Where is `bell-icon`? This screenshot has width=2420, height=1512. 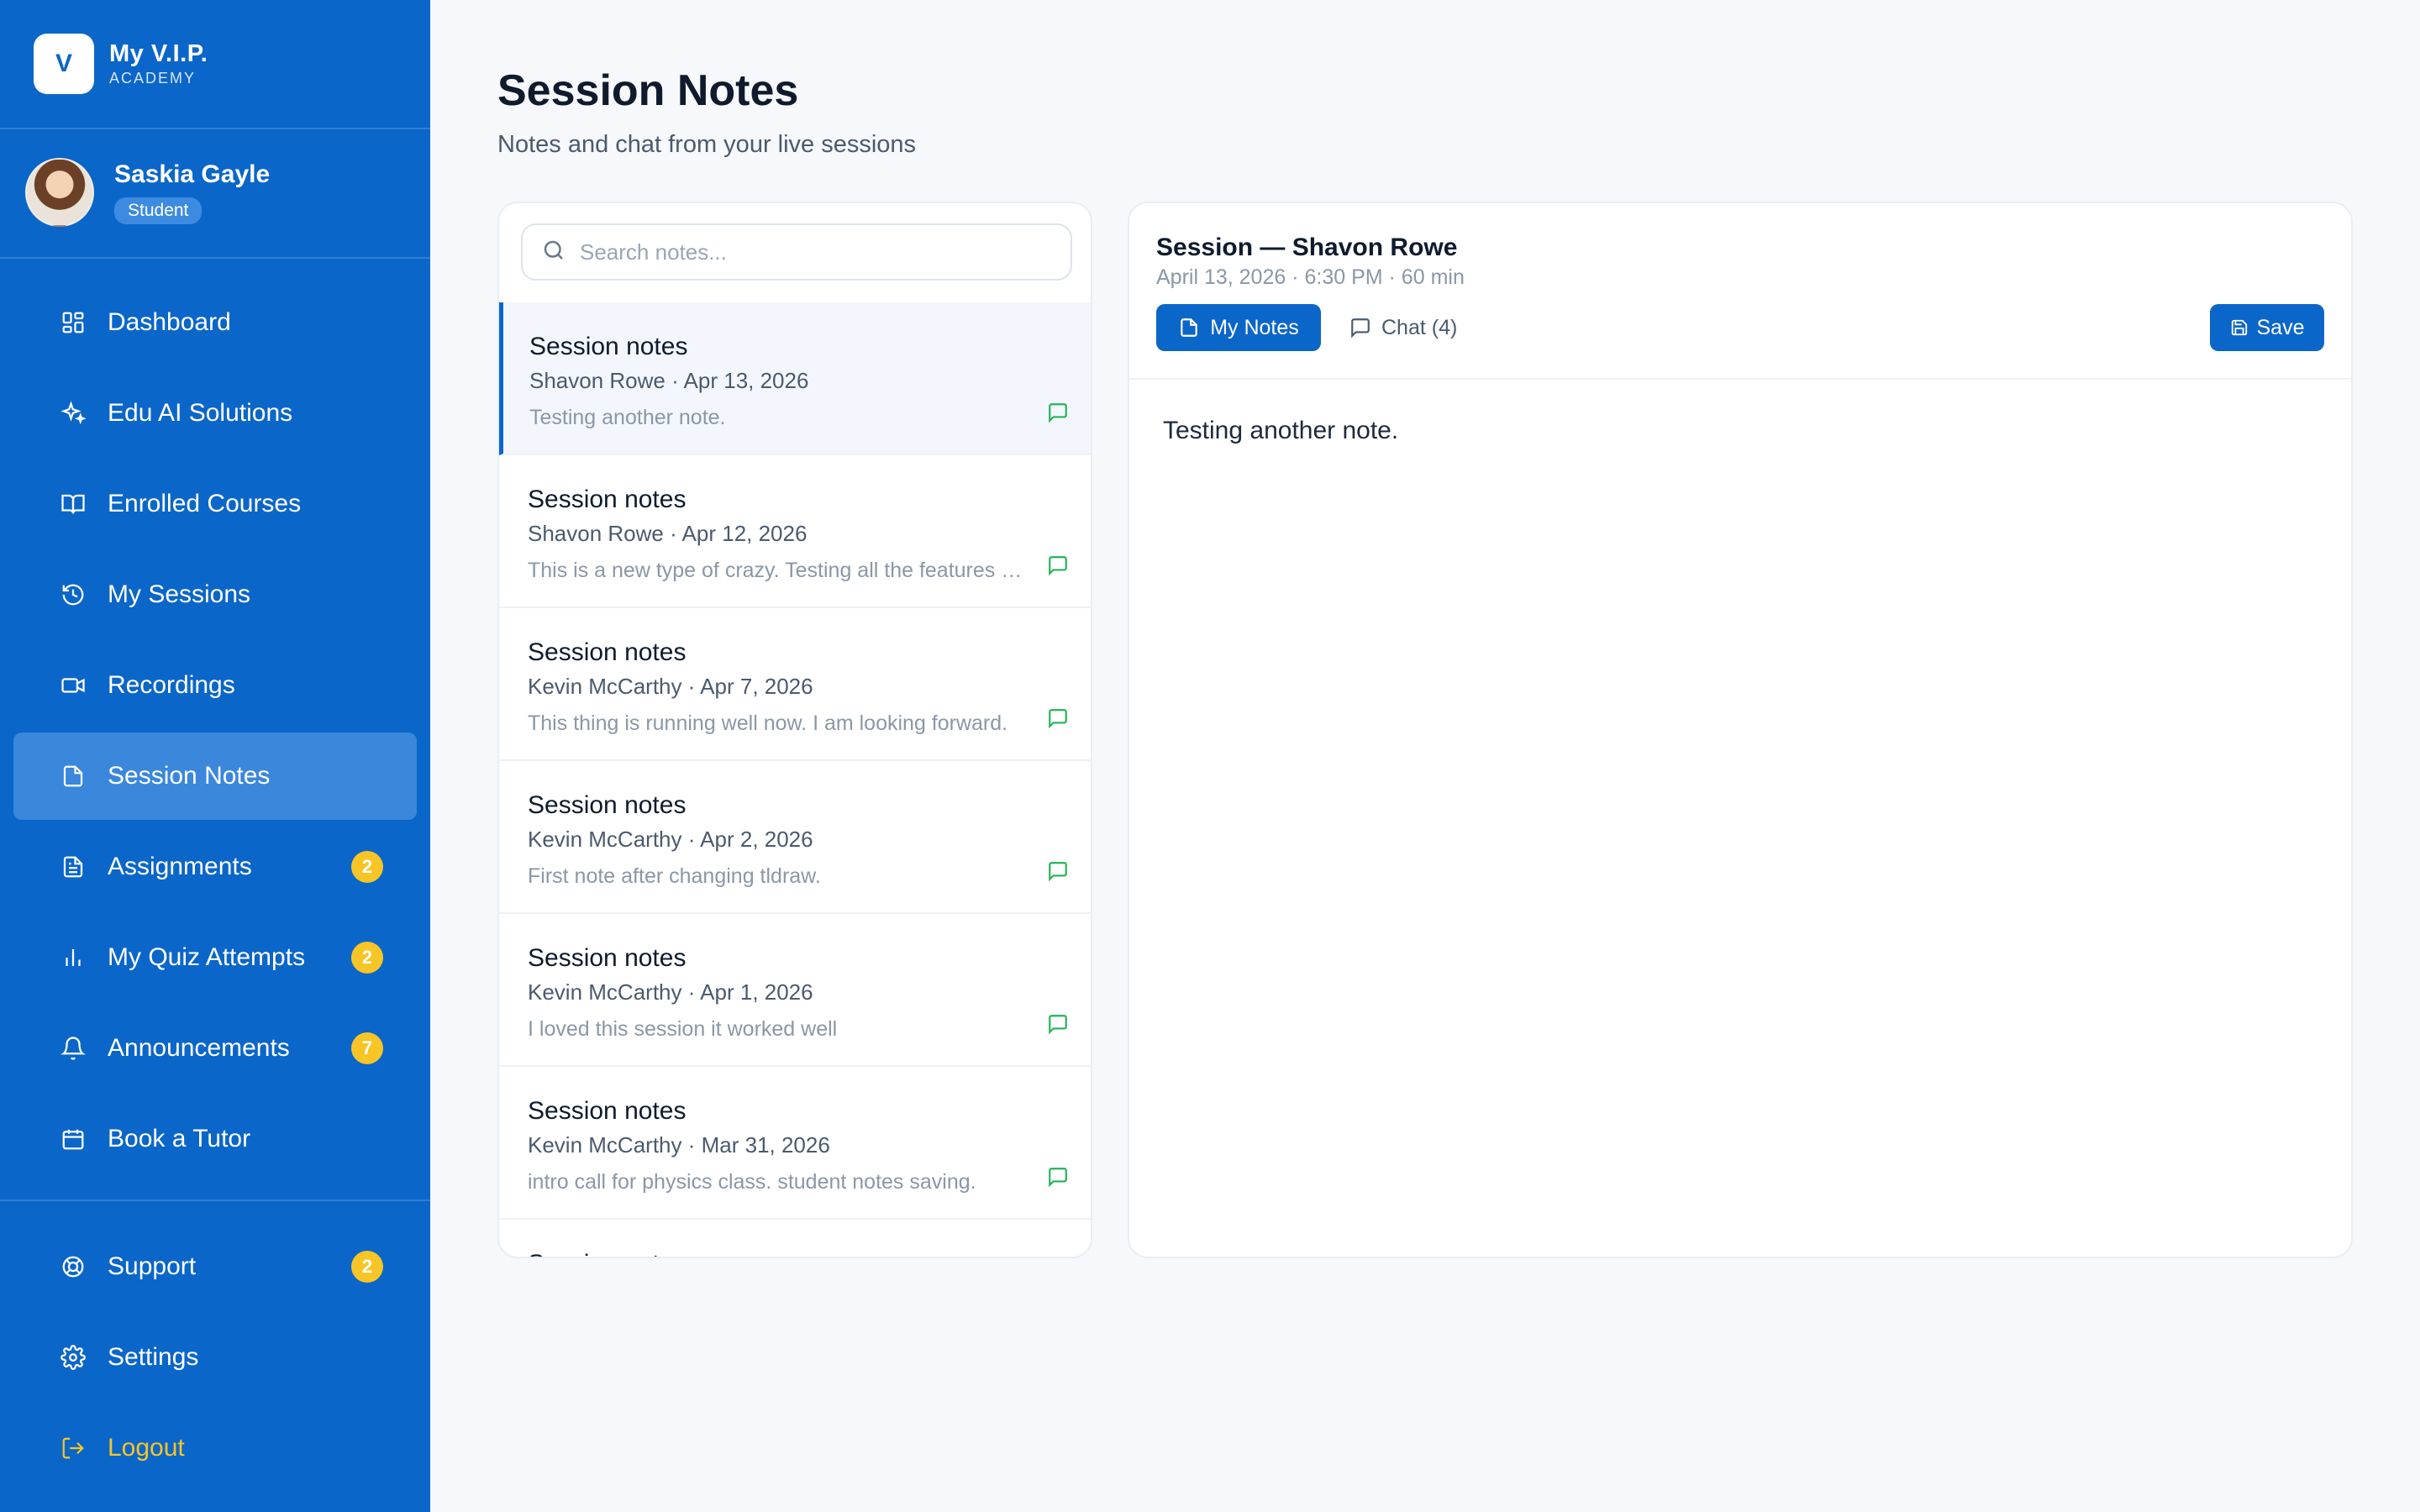
bell-icon is located at coordinates (73, 1048).